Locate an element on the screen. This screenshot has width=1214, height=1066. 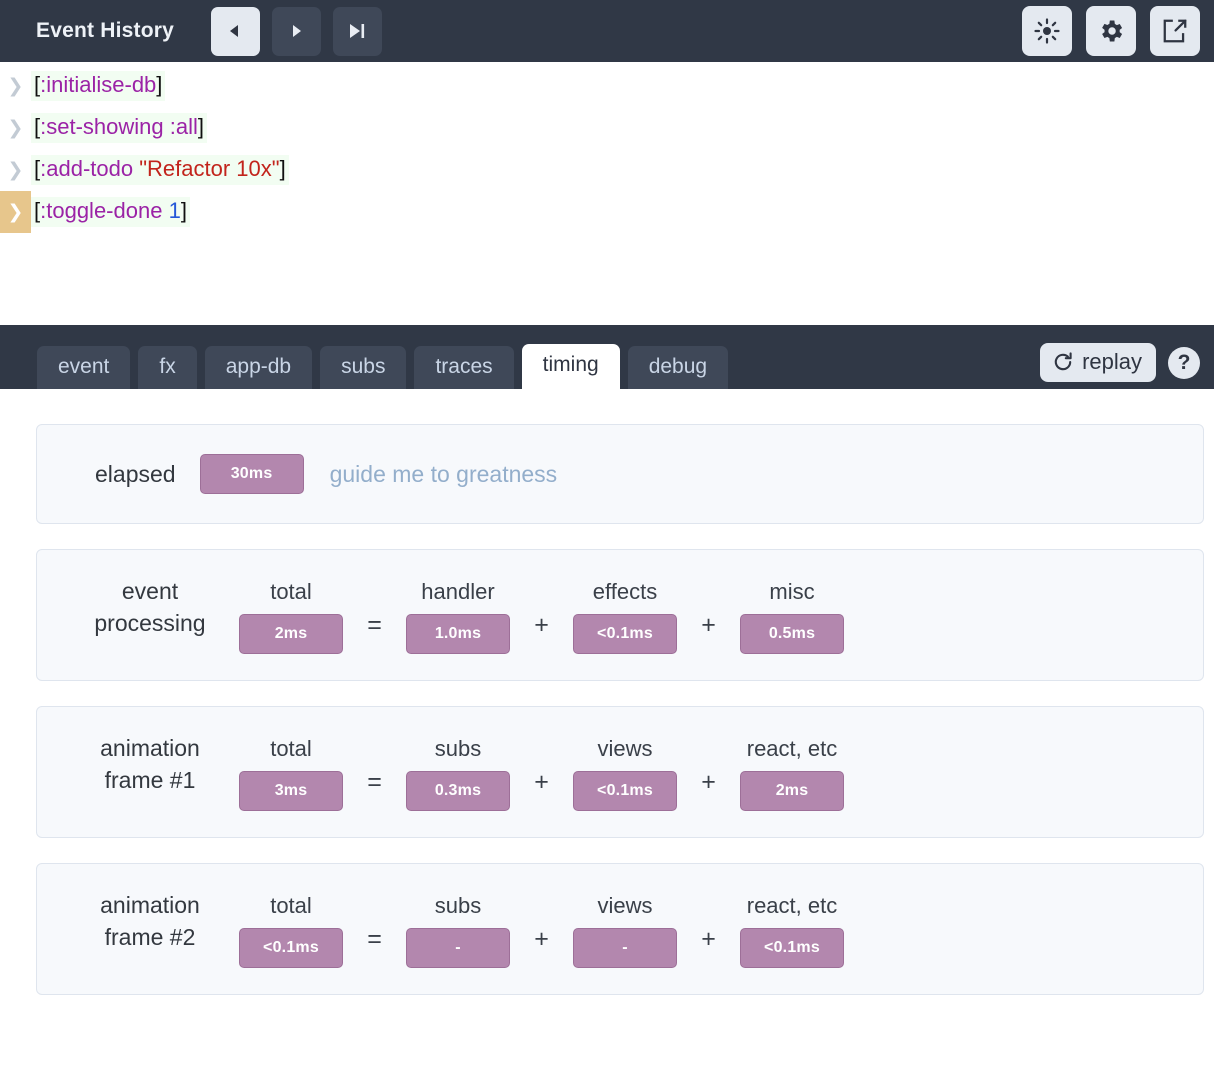
elapsed-row: elapsed 30ms guide me to greatness is located at coordinates (297, 474).